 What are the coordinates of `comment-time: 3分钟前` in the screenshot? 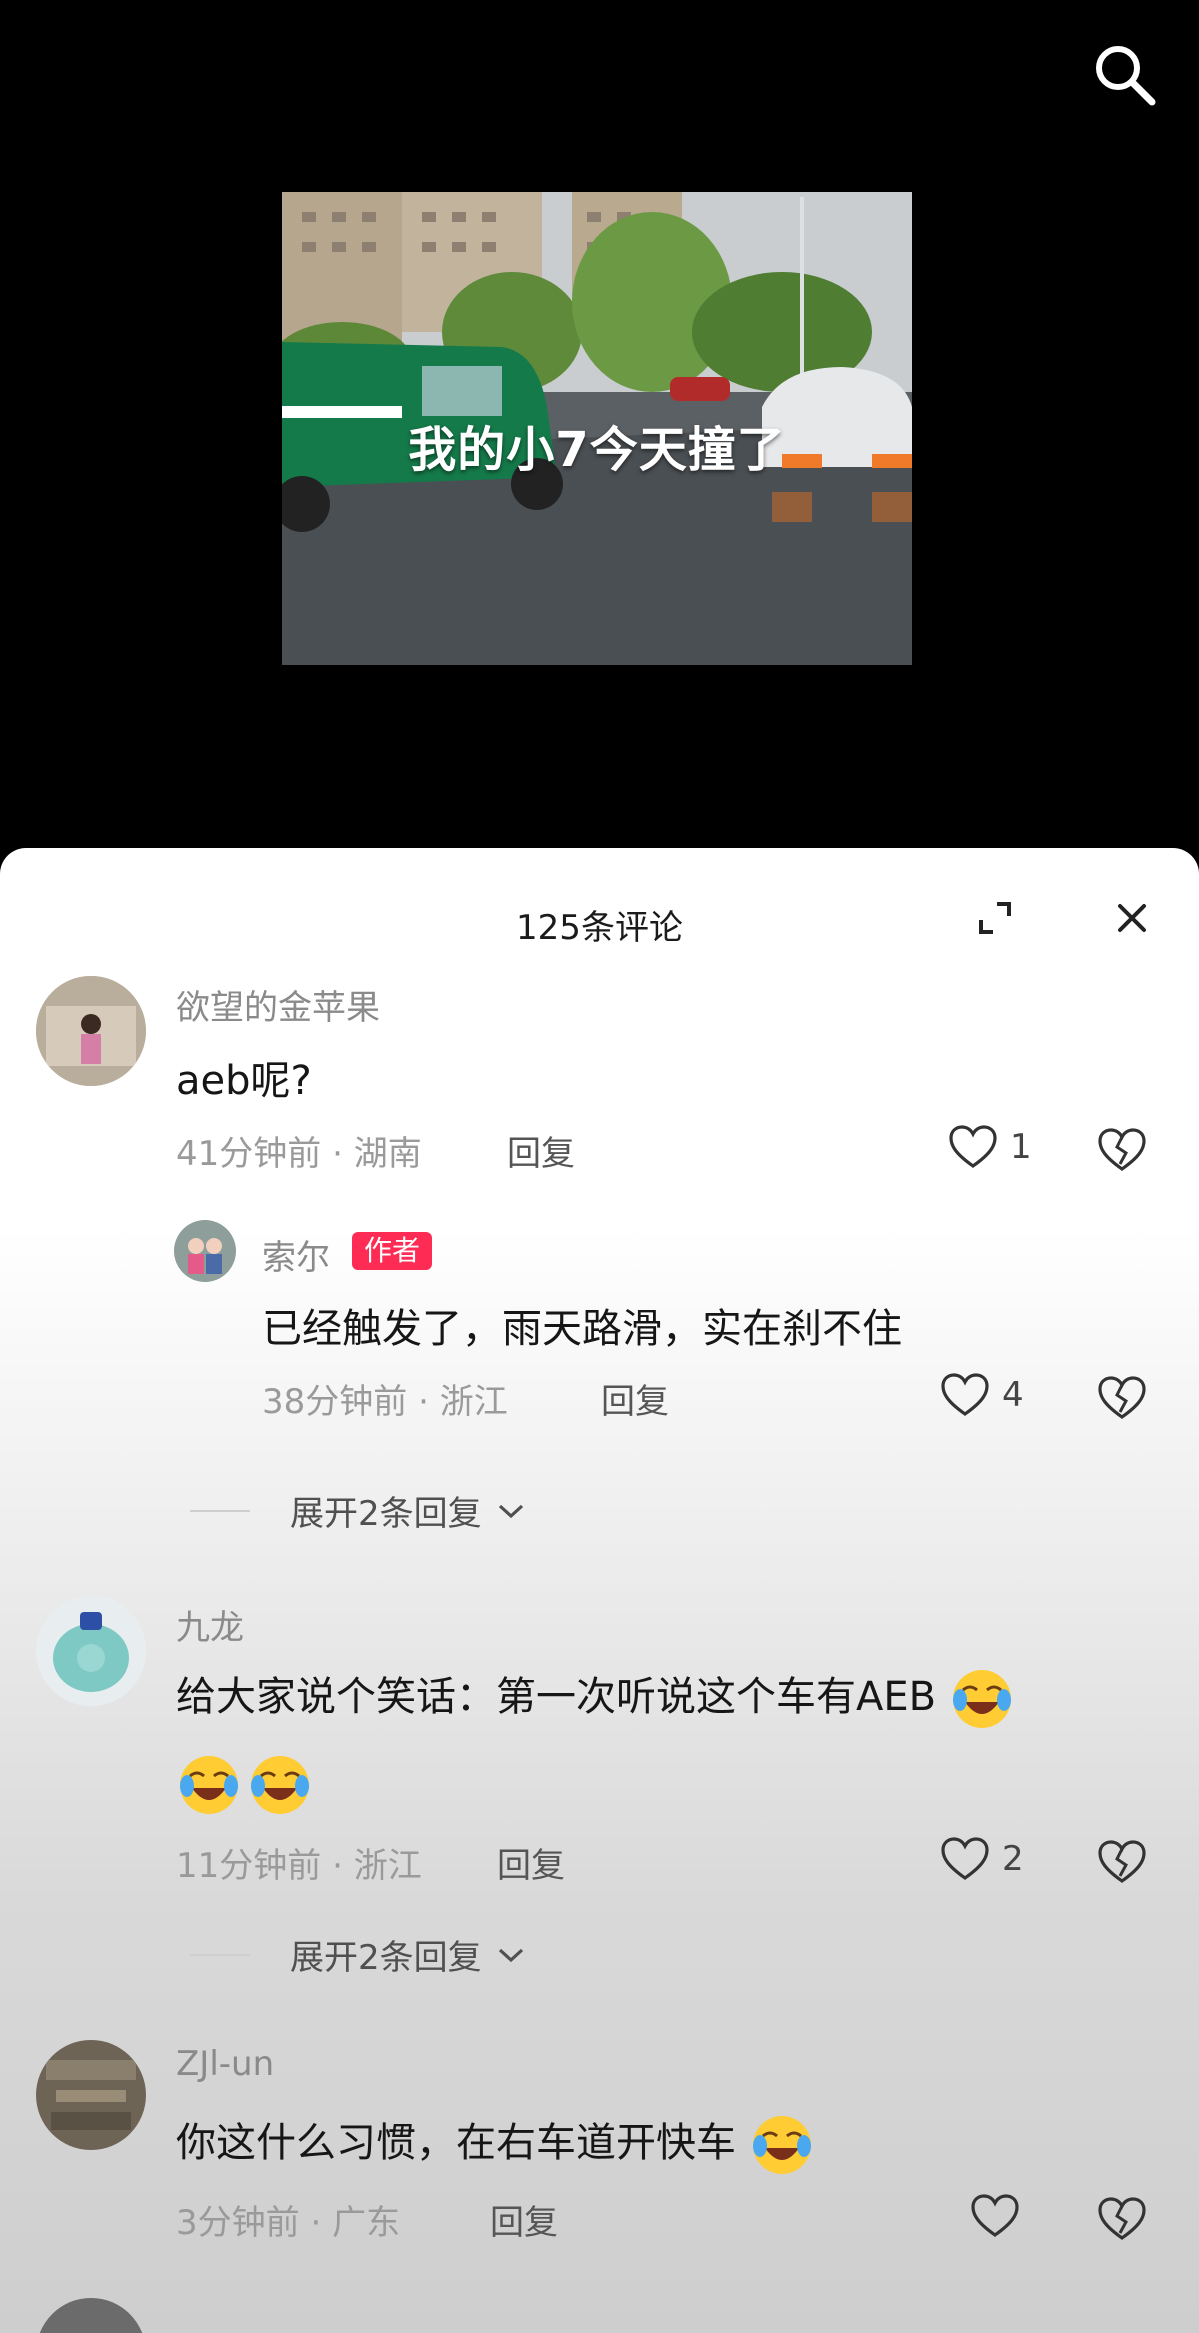 It's located at (238, 2223).